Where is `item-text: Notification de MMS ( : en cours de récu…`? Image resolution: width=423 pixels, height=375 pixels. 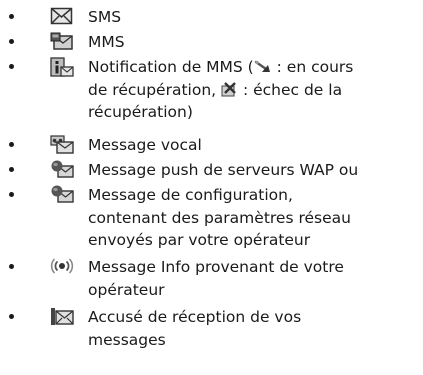
item-text: Notification de MMS ( : en cours de récu… is located at coordinates (253, 90).